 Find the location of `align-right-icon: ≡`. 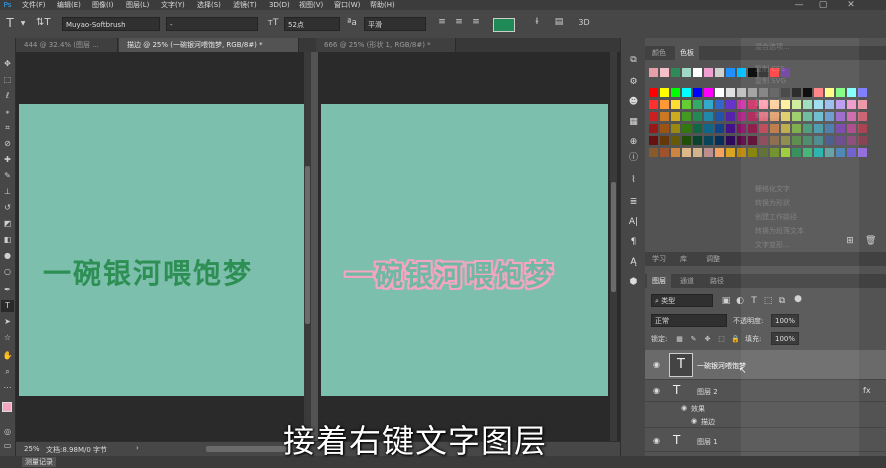

align-right-icon: ≡ is located at coordinates (476, 22).